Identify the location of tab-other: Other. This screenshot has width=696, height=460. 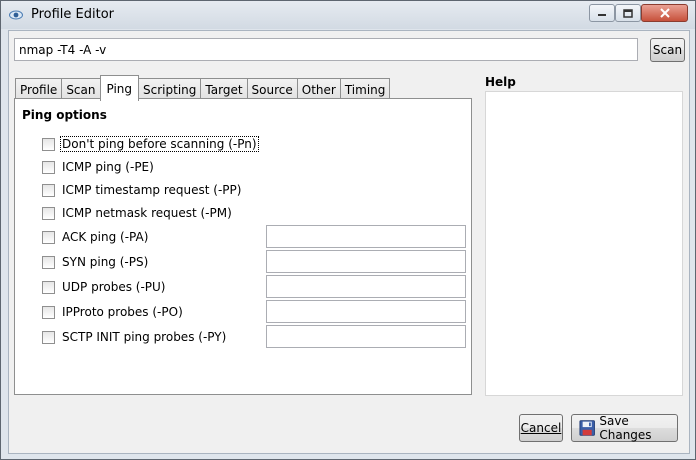
(318, 89).